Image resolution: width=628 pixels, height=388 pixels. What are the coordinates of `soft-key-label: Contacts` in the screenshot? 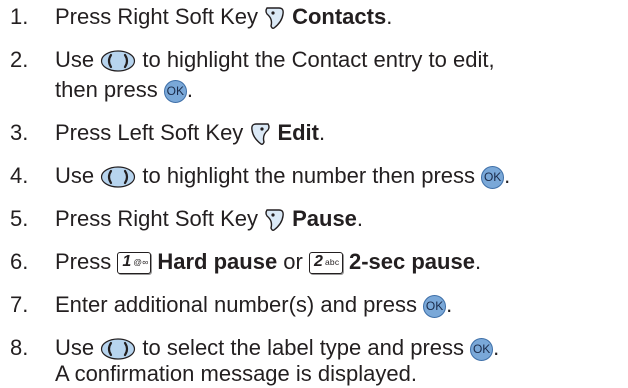 It's located at (339, 16).